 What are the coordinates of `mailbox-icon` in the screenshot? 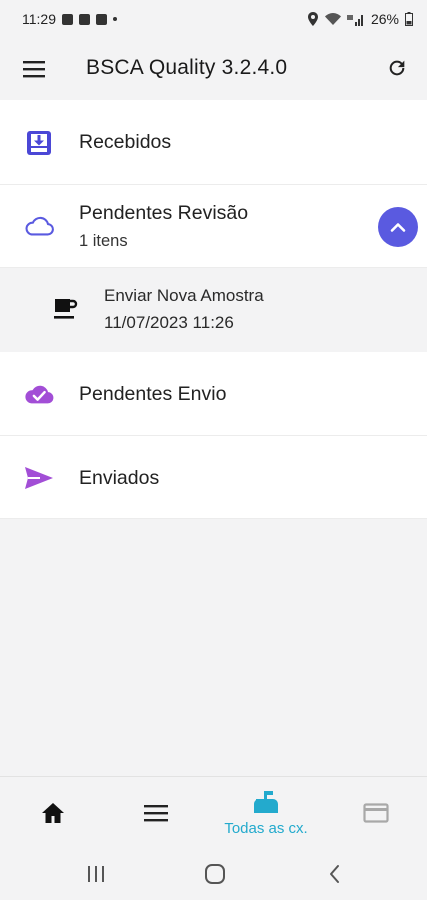 It's located at (266, 801).